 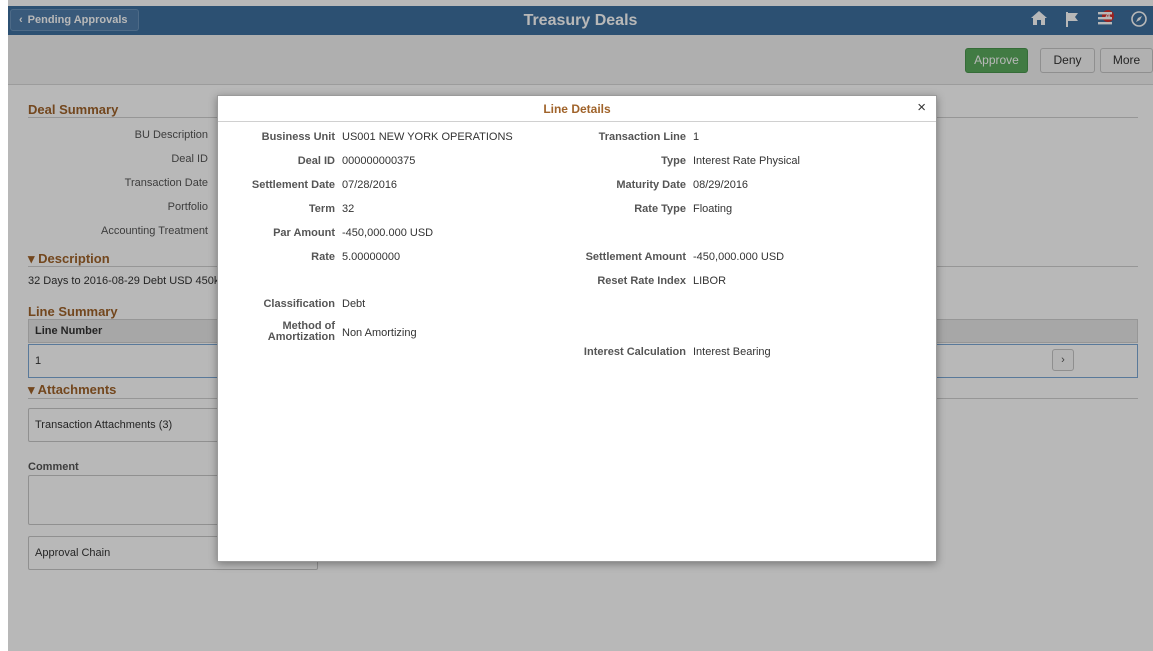 I want to click on classification-value: Debt, so click(x=354, y=304).